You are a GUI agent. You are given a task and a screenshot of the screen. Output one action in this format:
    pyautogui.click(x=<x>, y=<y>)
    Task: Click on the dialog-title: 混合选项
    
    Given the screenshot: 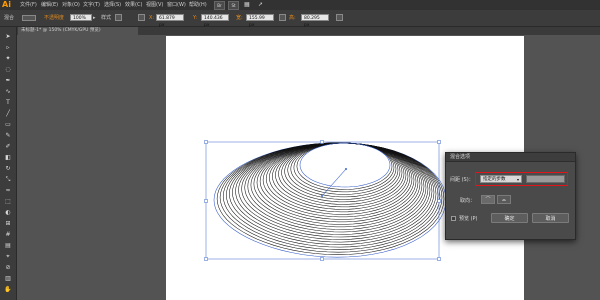 What is the action you would take?
    pyautogui.click(x=510, y=157)
    